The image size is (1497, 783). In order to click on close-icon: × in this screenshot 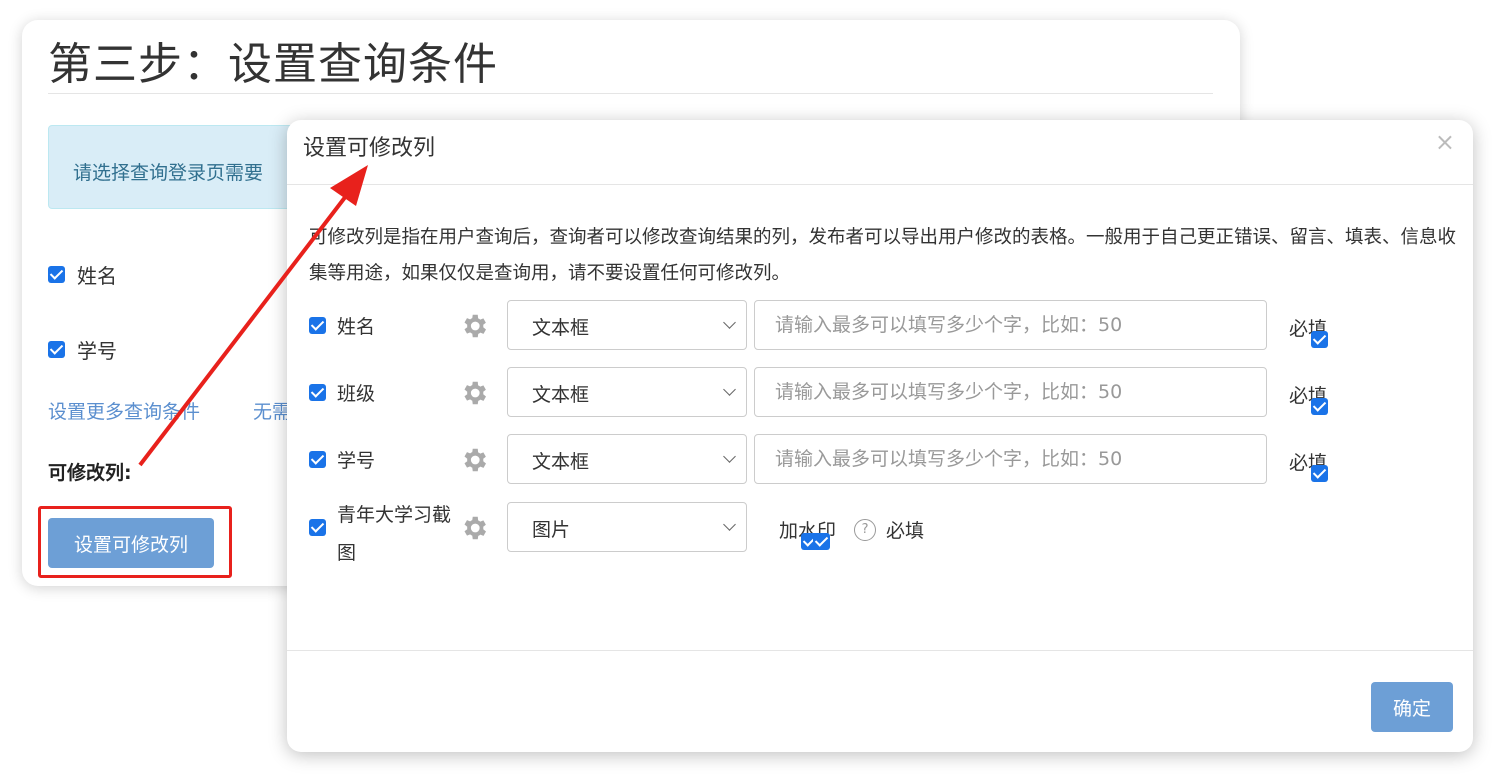, I will do `click(1445, 142)`.